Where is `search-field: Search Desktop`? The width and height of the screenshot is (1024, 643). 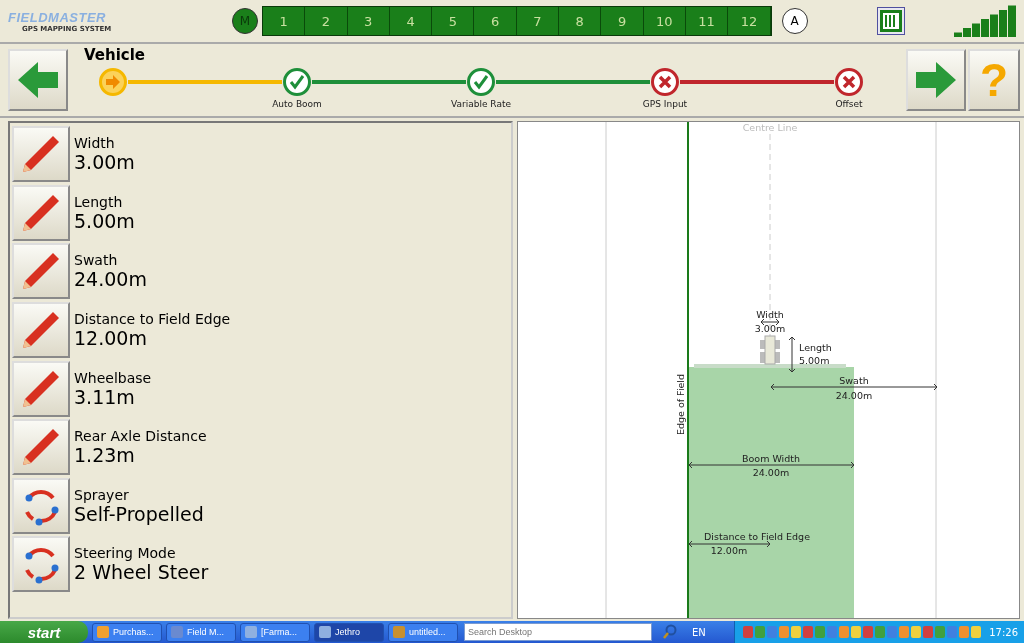
search-field: Search Desktop is located at coordinates (558, 632).